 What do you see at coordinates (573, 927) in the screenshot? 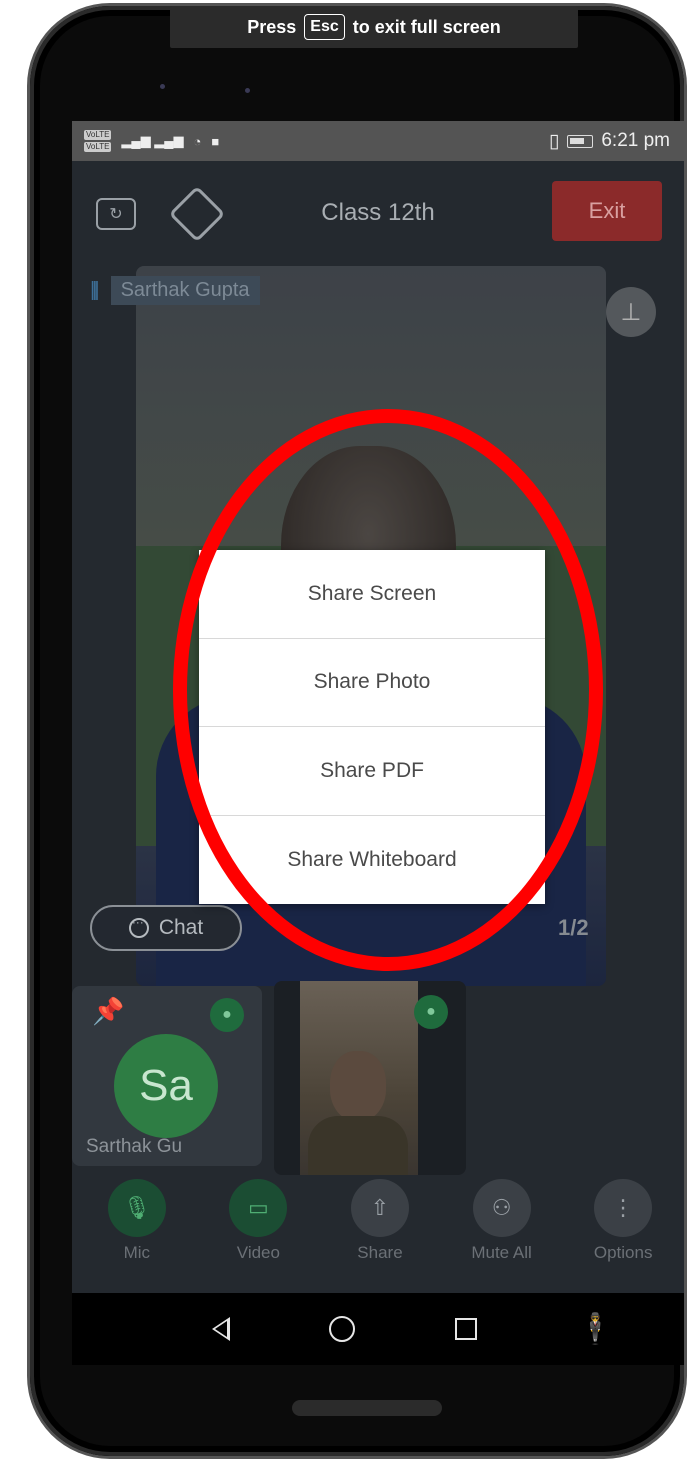
I see `page-counter: 1/2` at bounding box center [573, 927].